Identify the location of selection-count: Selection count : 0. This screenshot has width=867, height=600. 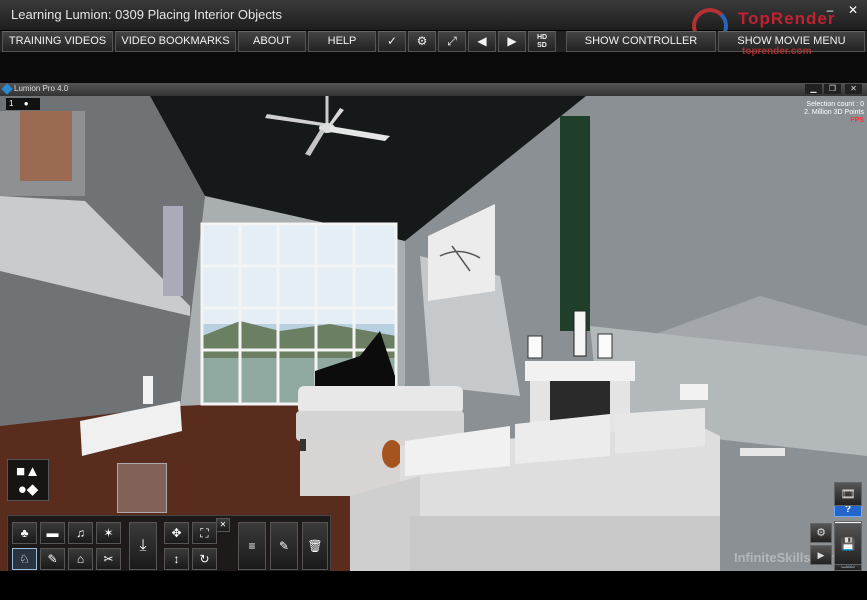
(835, 104).